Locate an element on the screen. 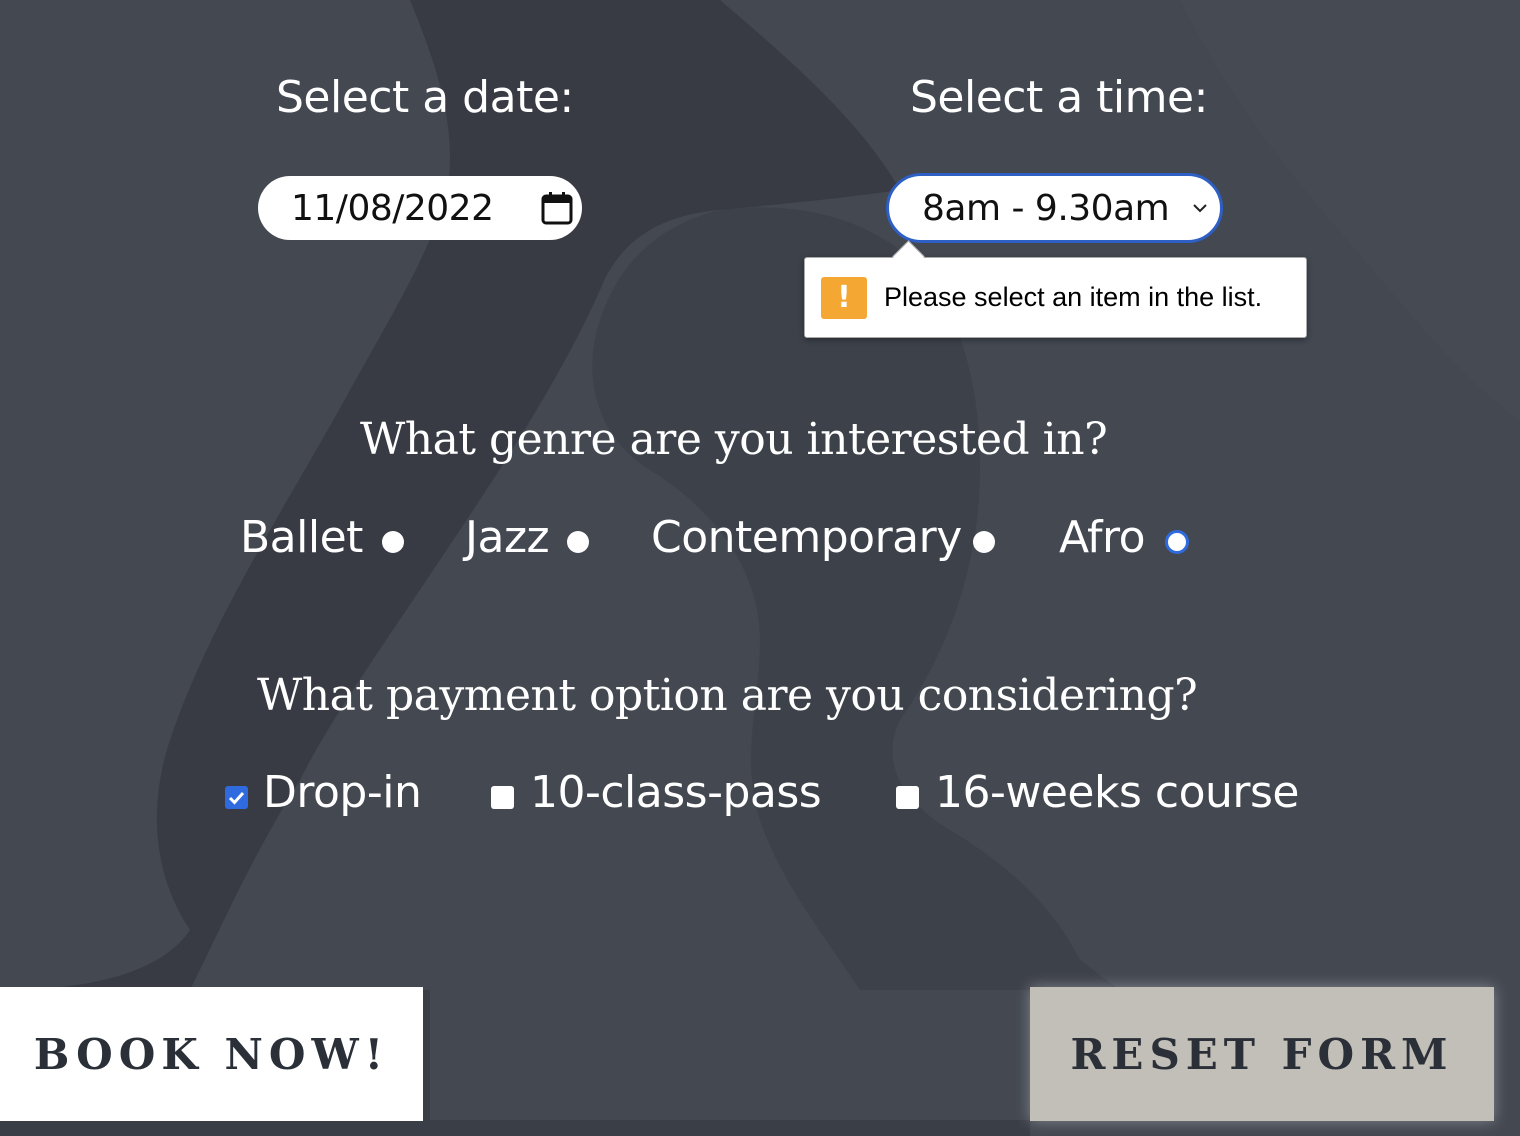 This screenshot has width=1520, height=1136. checkbox-10-class-pass is located at coordinates (502, 797).